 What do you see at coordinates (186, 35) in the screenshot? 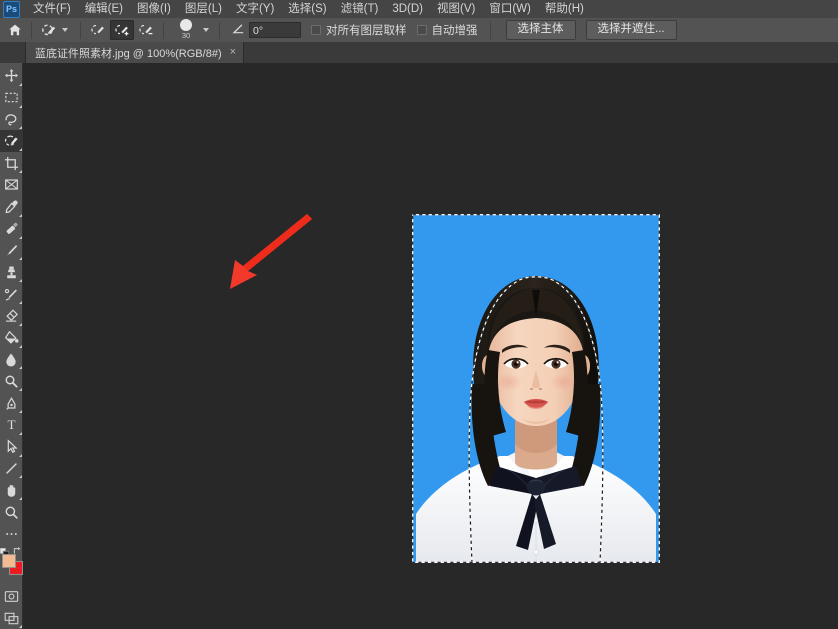
I see `brush-size-value: 30` at bounding box center [186, 35].